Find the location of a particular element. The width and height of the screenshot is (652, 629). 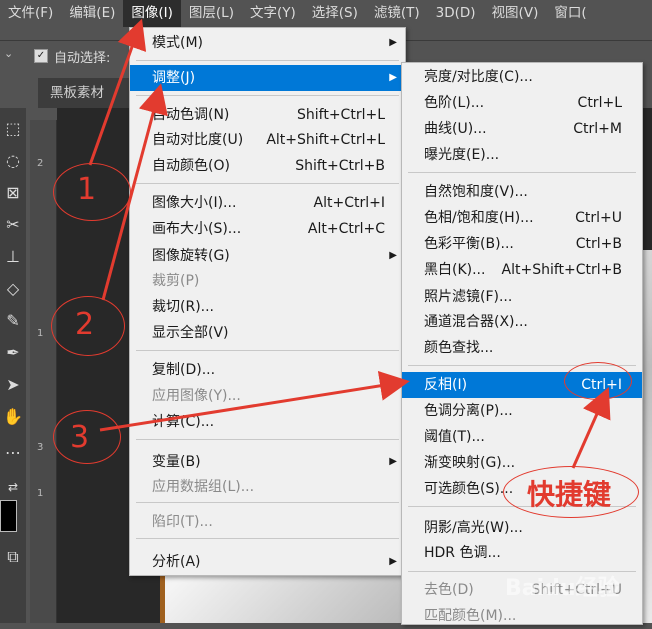

adjust_menu-item: 曲线(U)... Ctrl+M is located at coordinates (522, 129).